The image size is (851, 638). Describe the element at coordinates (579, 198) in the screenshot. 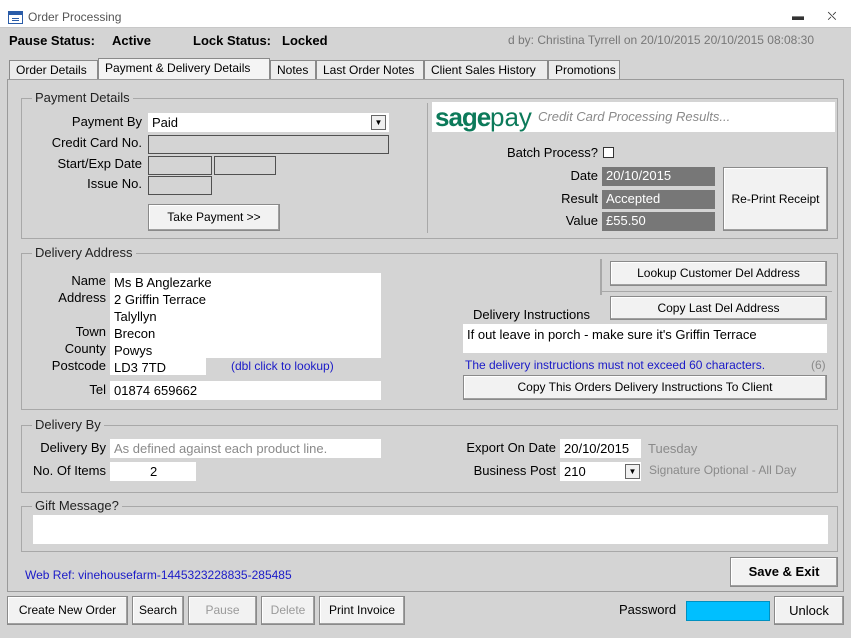

I see `result-label: Result` at that location.